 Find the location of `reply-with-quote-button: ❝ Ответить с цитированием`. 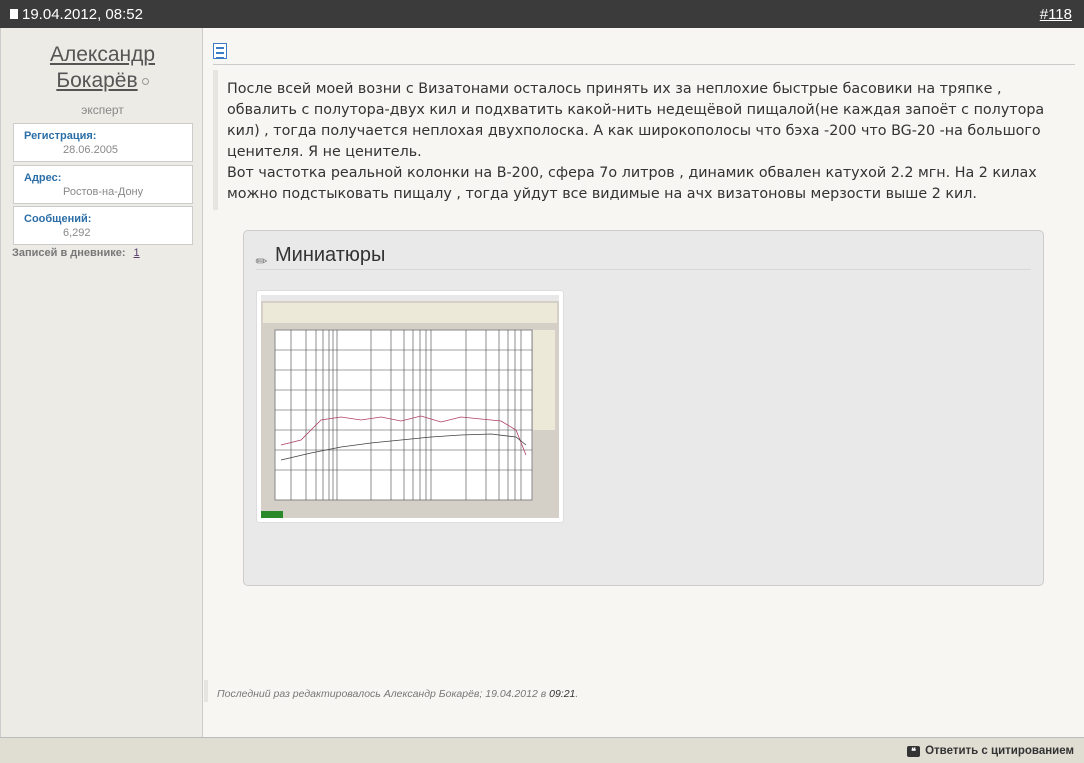

reply-with-quote-button: ❝ Ответить с цитированием is located at coordinates (990, 751).